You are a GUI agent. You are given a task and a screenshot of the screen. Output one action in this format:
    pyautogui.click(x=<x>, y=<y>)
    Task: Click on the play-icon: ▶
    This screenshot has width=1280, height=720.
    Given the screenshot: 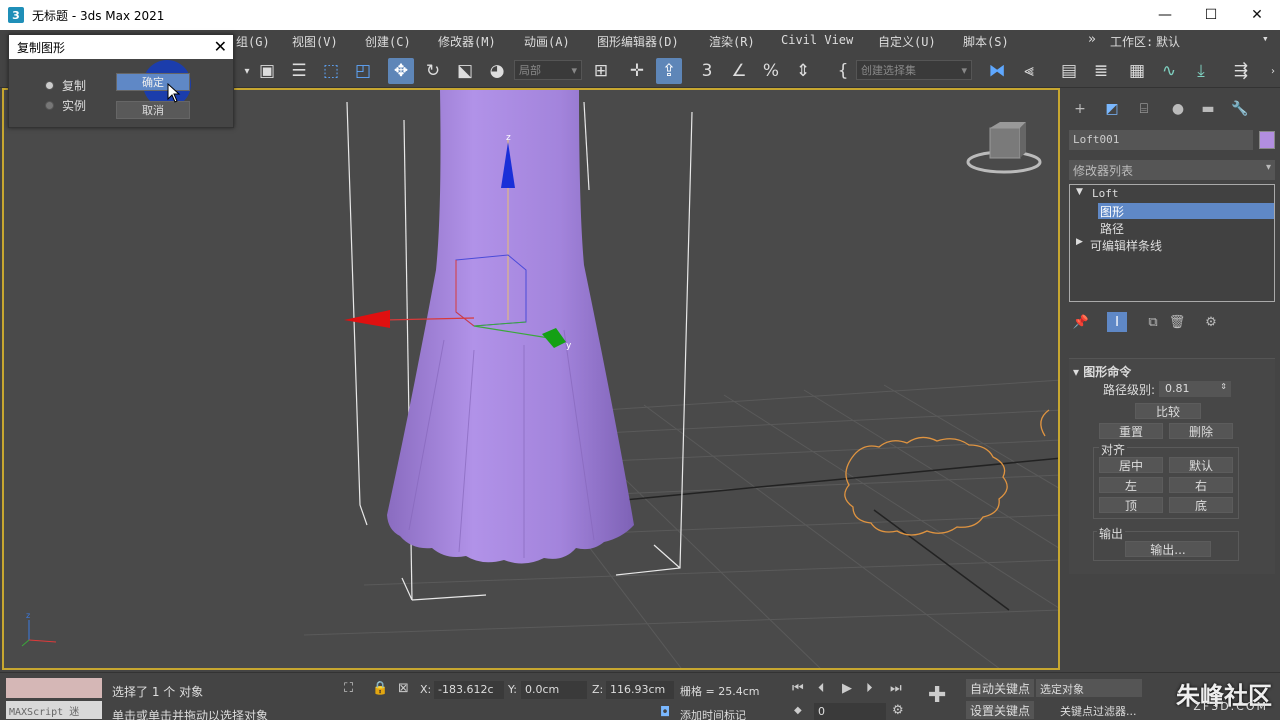 What is the action you would take?
    pyautogui.click(x=847, y=688)
    